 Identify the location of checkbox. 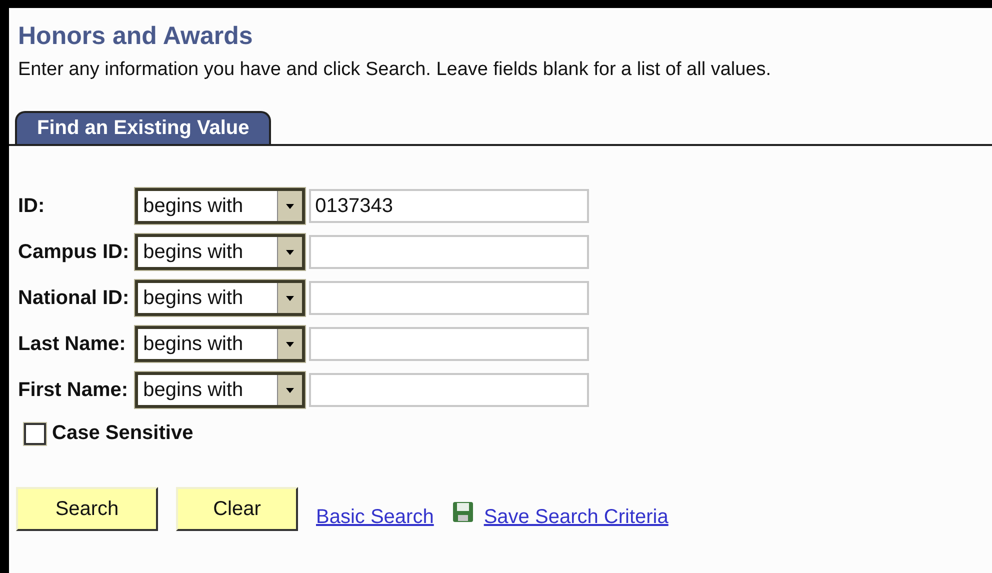
(35, 433).